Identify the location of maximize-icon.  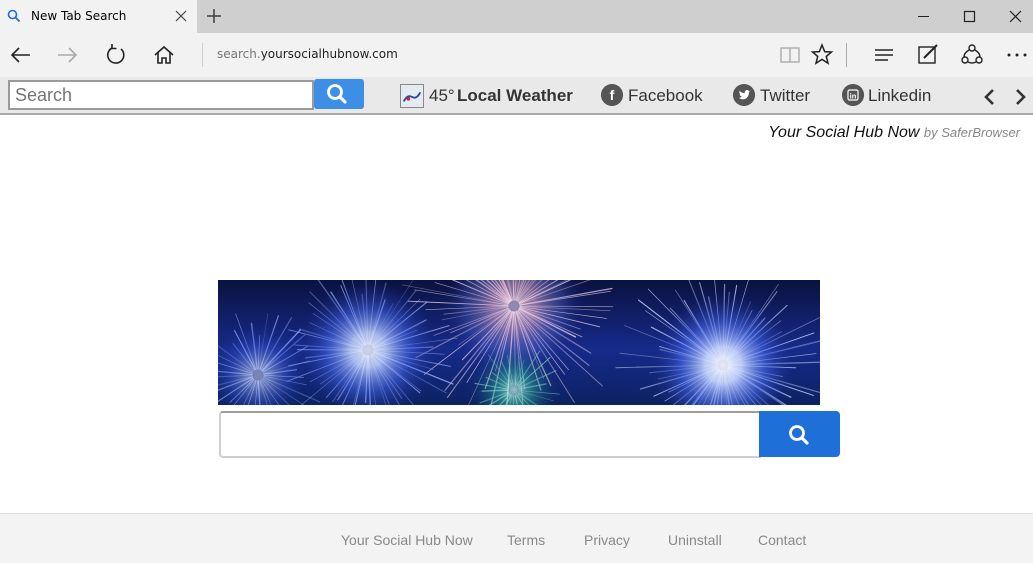
(969, 16).